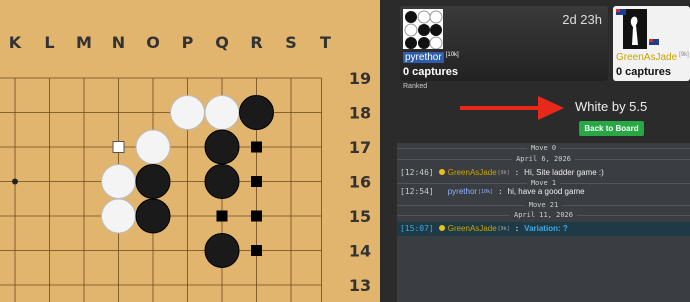 This screenshot has width=690, height=302. What do you see at coordinates (582, 19) in the screenshot?
I see `game-clock: 2d 23h` at bounding box center [582, 19].